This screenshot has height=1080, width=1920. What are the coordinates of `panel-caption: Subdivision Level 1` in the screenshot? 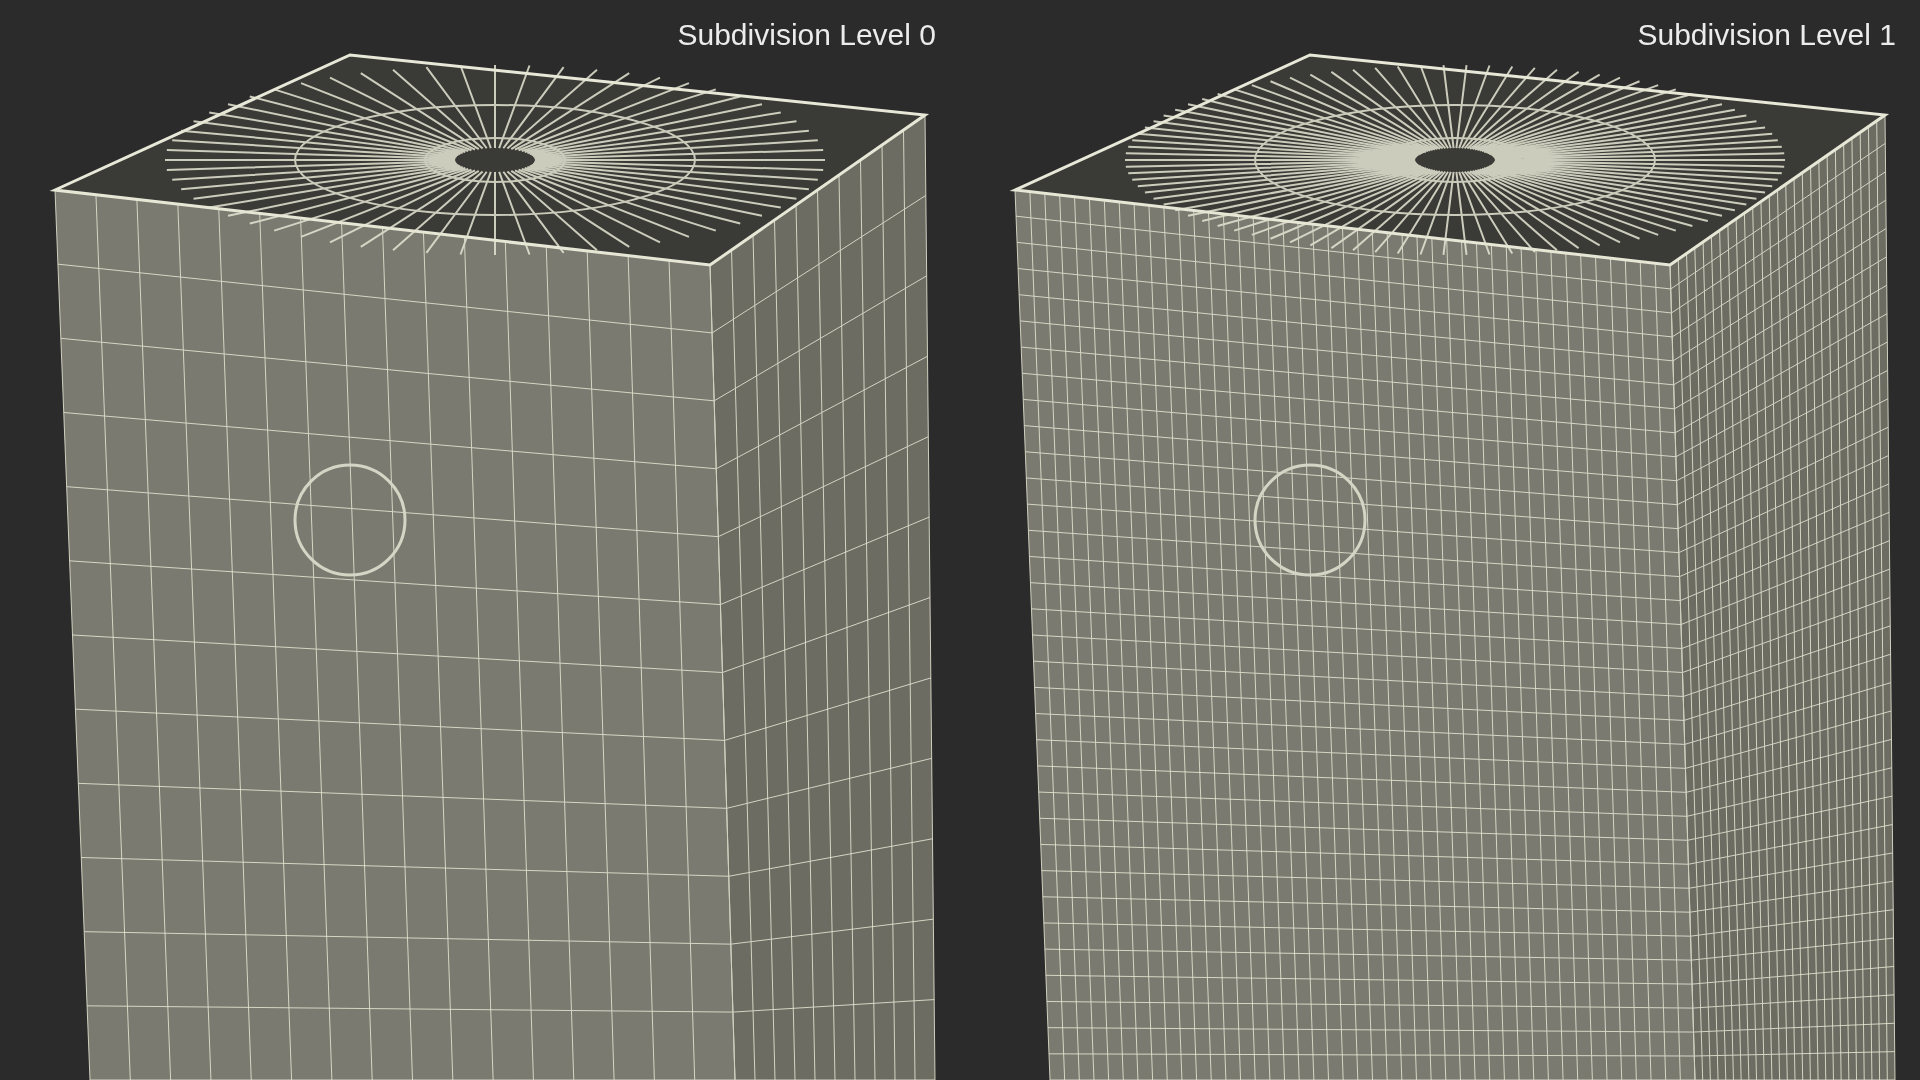 It's located at (1766, 35).